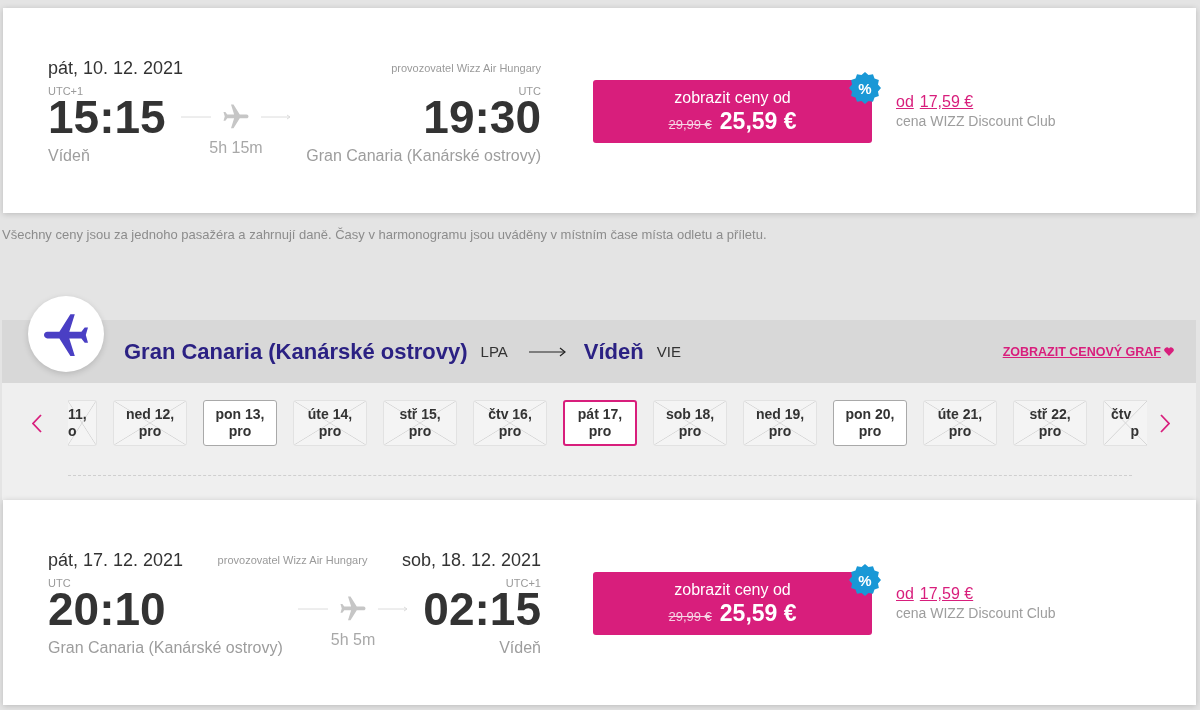  Describe the element at coordinates (668, 351) in the screenshot. I see `destination-code: VIE` at that location.